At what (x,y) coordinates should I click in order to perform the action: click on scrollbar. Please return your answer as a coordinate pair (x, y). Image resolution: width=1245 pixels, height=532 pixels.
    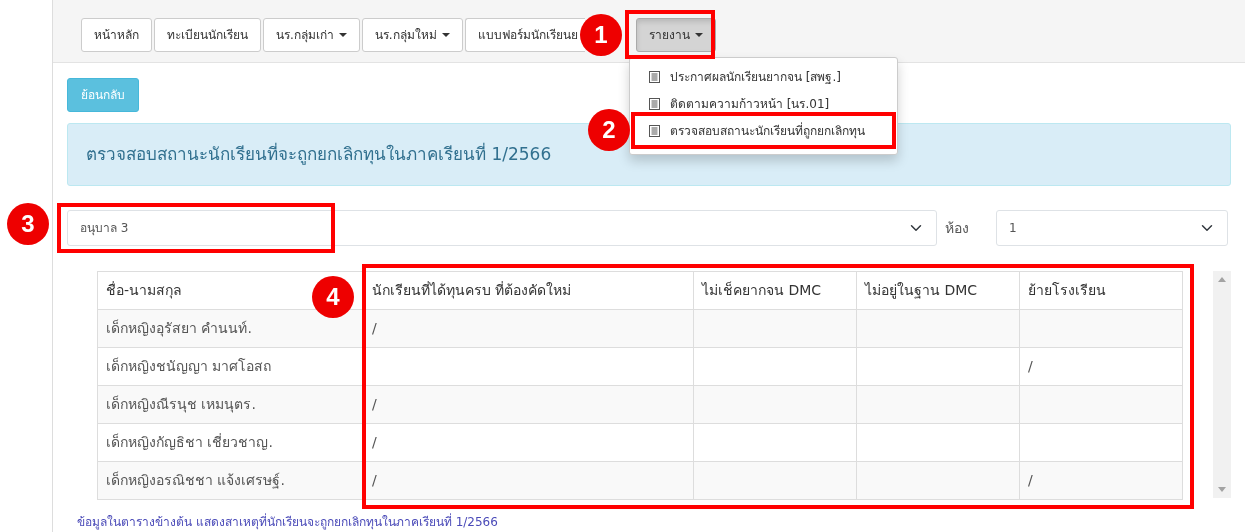
    Looking at the image, I should click on (1222, 384).